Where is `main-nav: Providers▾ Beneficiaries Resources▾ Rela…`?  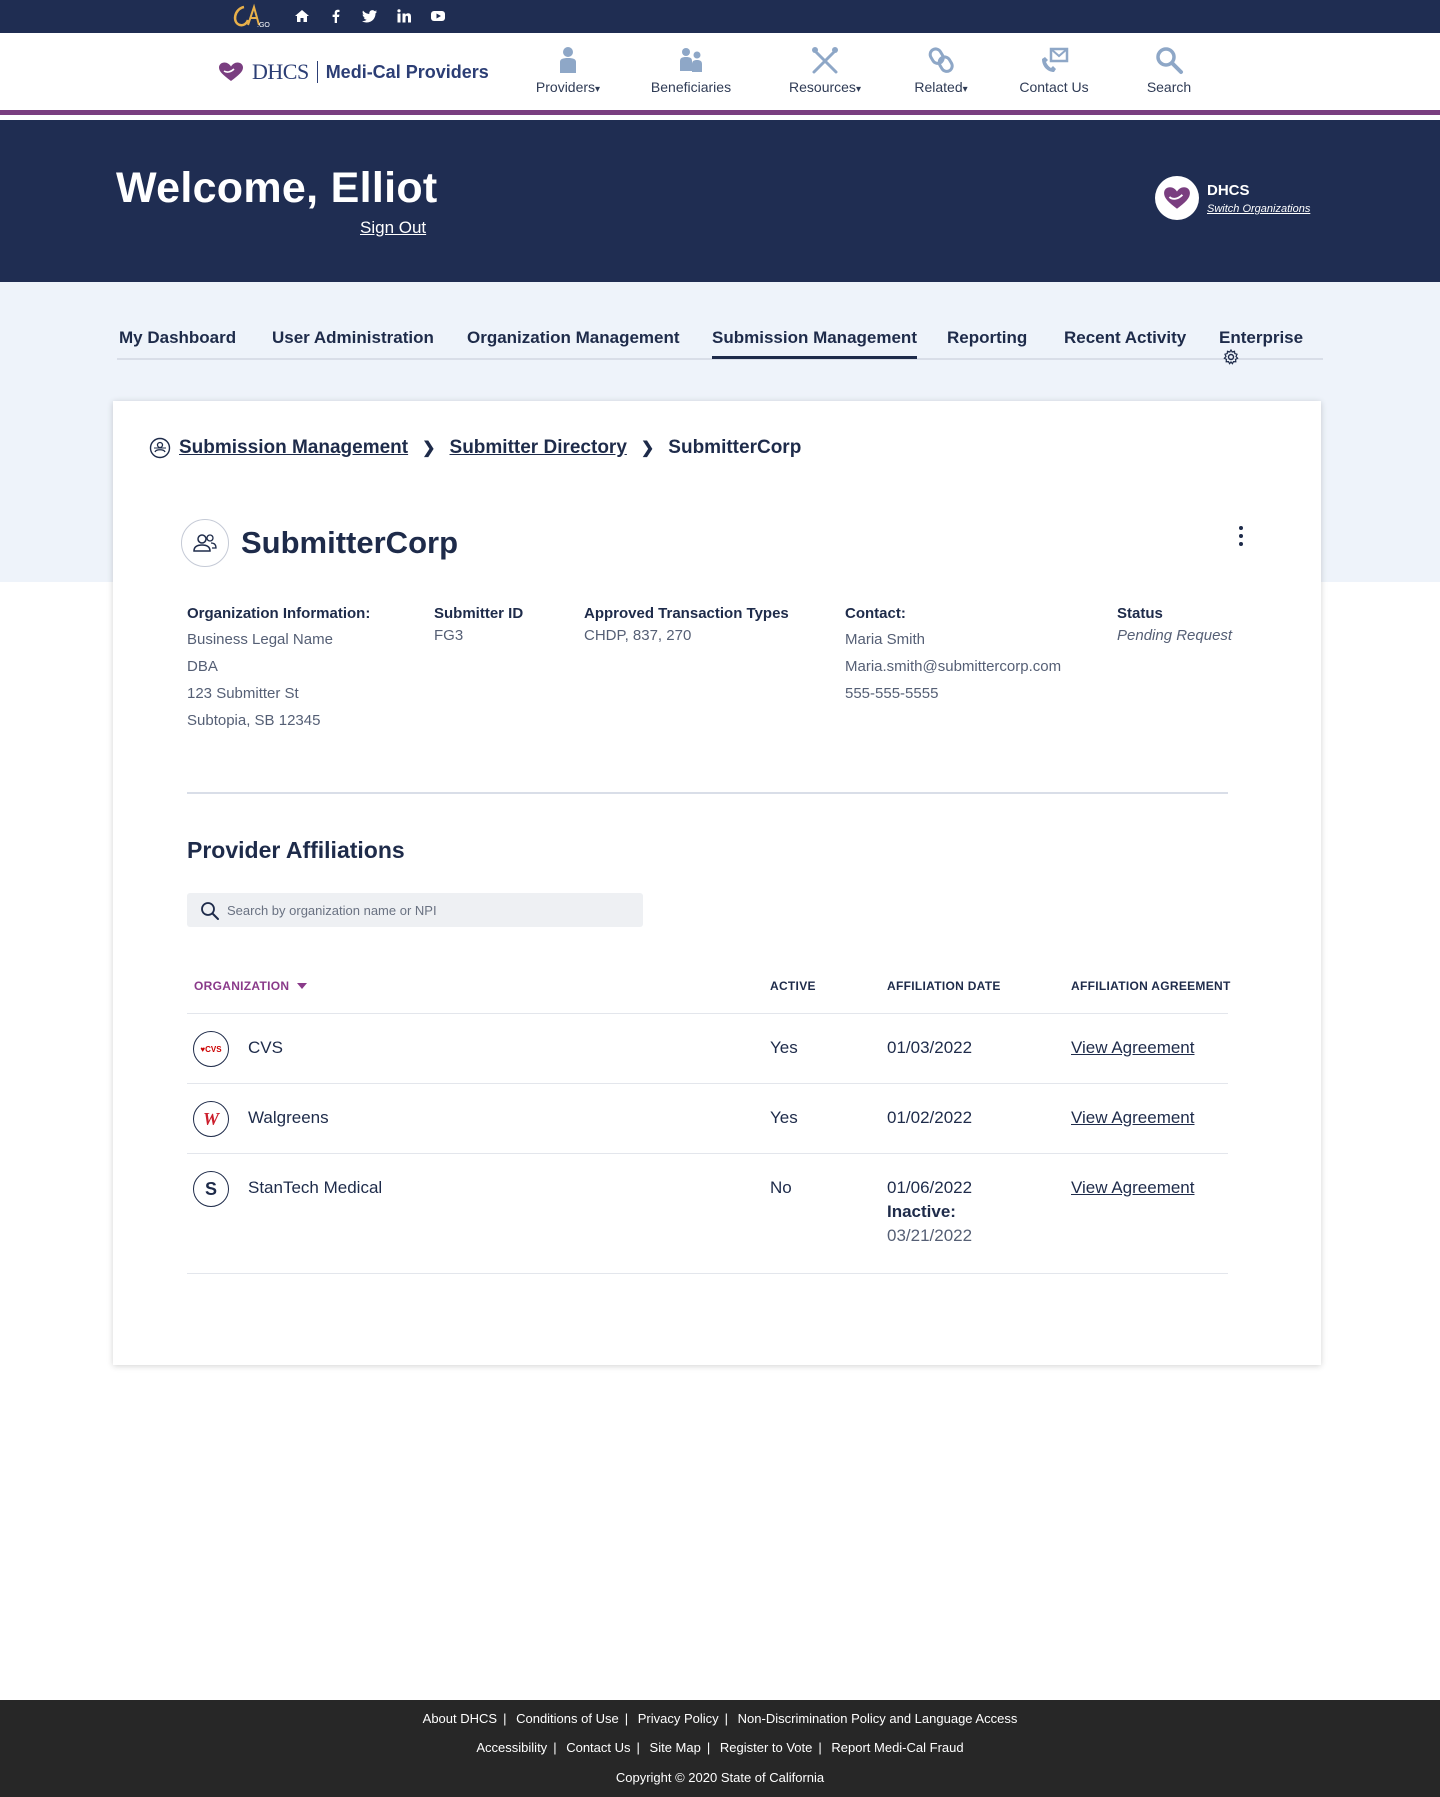 main-nav: Providers▾ Beneficiaries Resources▾ Rela… is located at coordinates (720, 75).